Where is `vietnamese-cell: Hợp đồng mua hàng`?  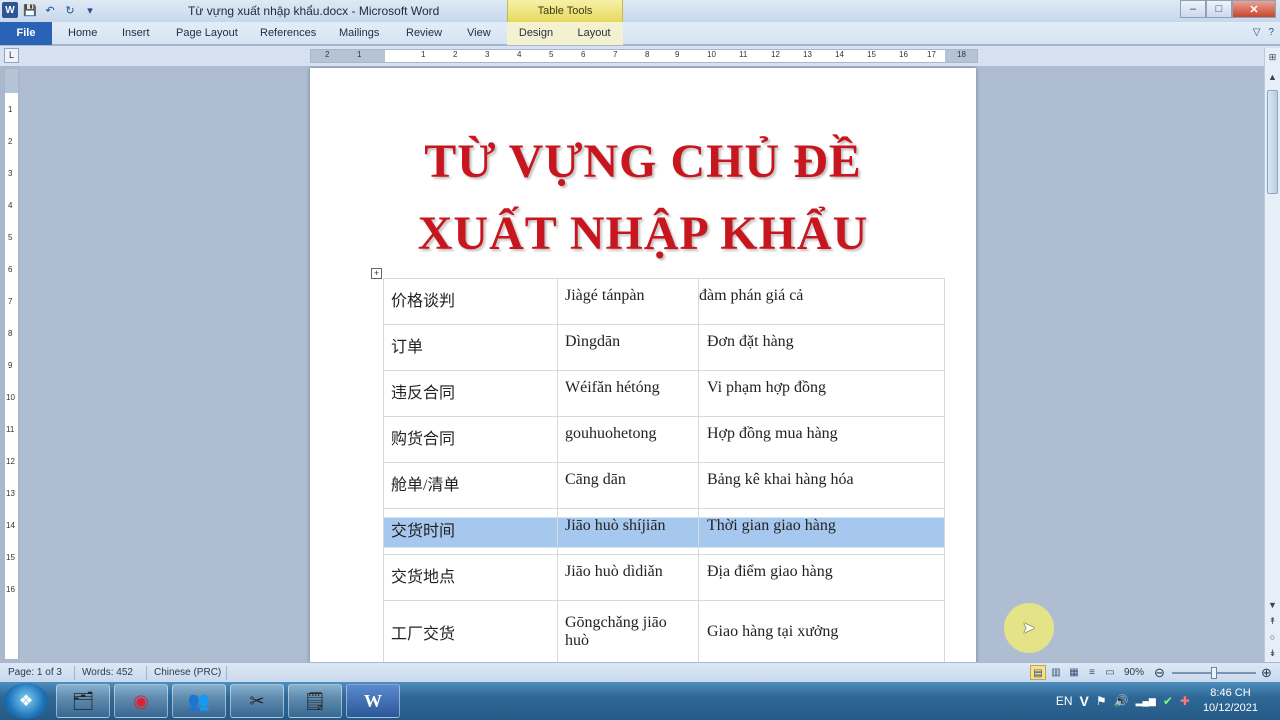
vietnamese-cell: Hợp đồng mua hàng is located at coordinates (821, 439).